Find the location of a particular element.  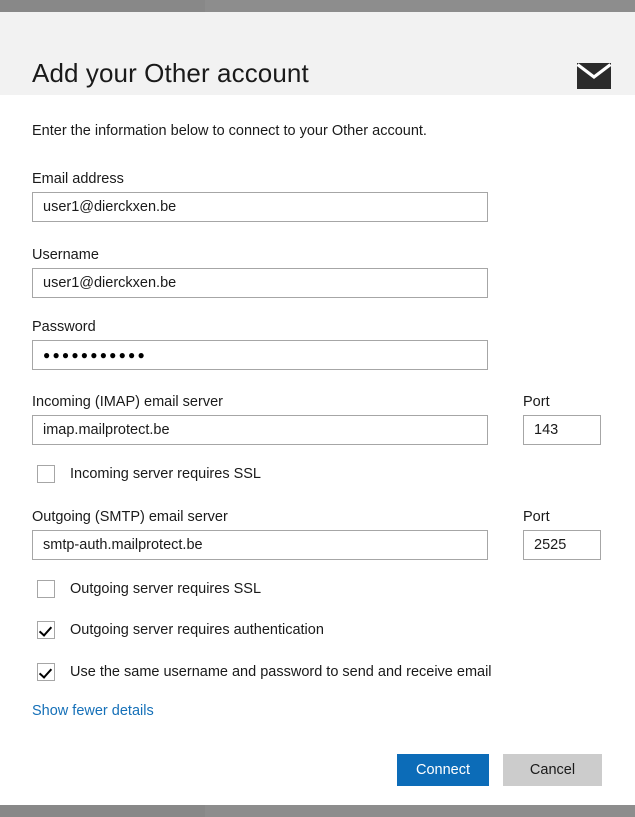

page-title: Add your Other account is located at coordinates (170, 73).